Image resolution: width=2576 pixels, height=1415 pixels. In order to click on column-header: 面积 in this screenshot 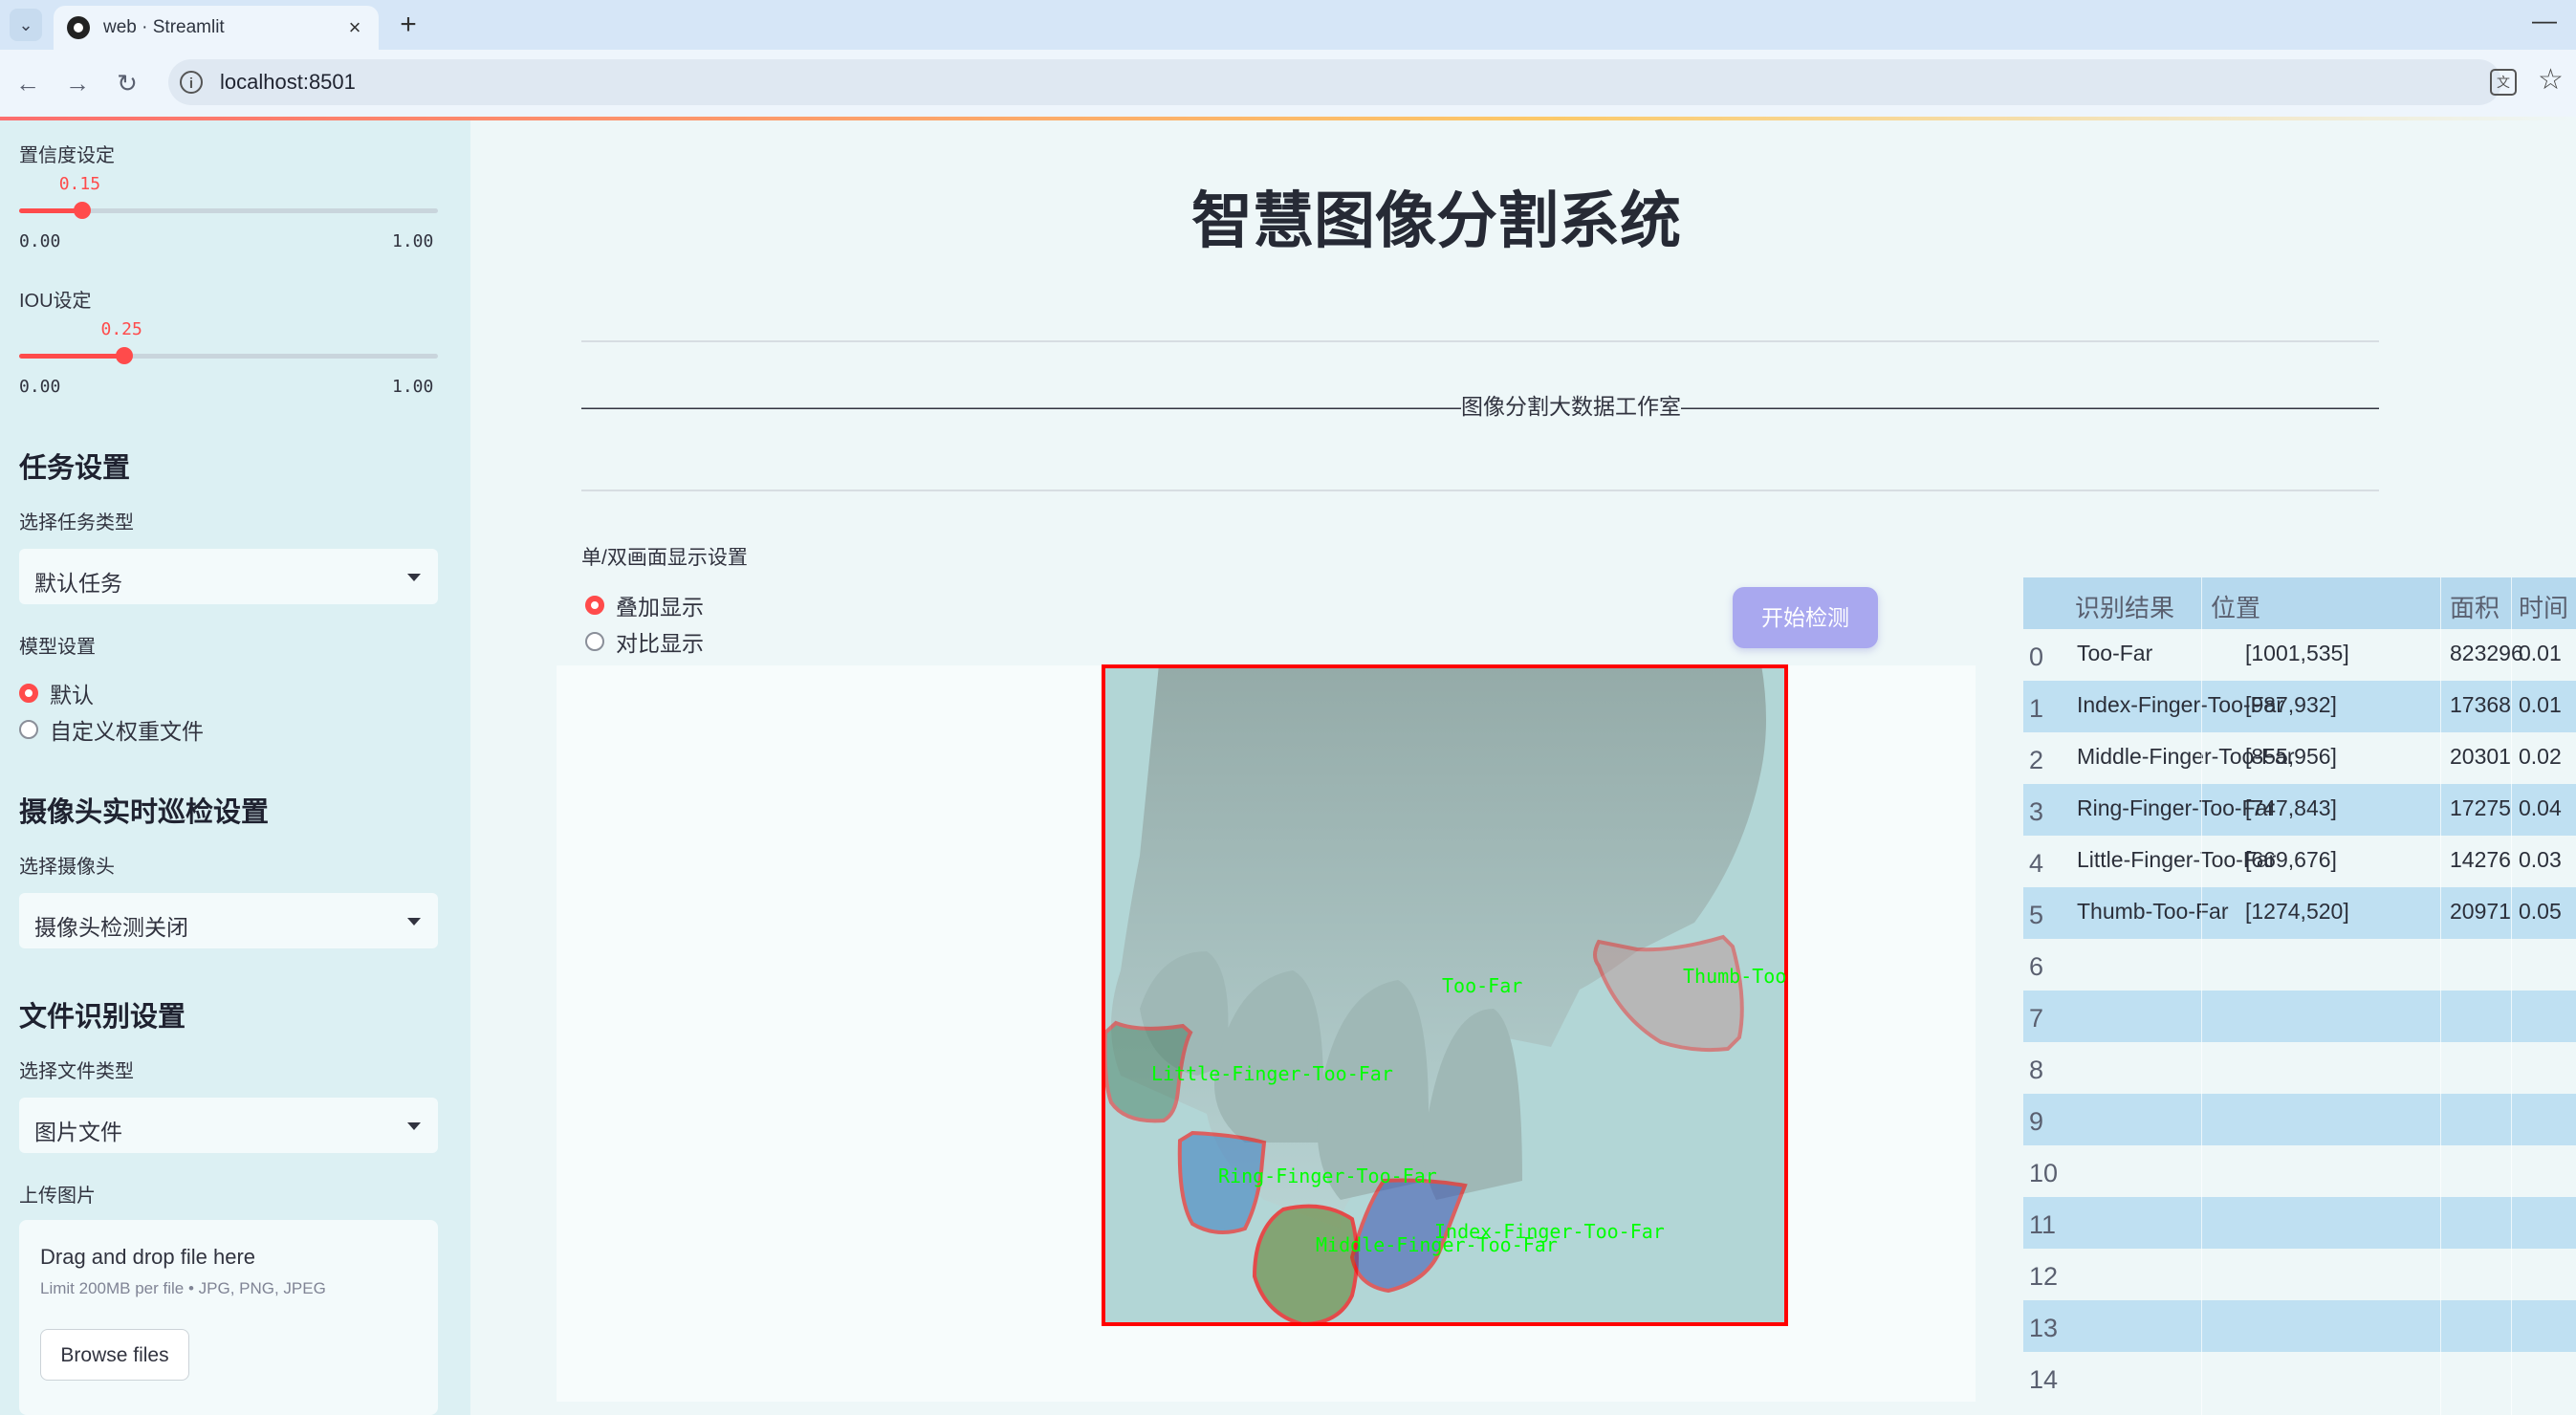, I will do `click(2475, 607)`.